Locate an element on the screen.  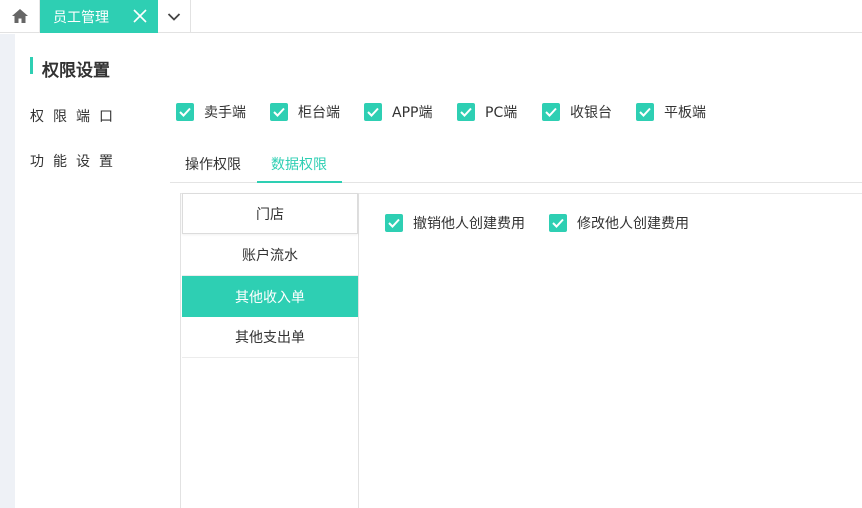
permission-checkbox-label: 修改他人创建费用 is located at coordinates (633, 224).